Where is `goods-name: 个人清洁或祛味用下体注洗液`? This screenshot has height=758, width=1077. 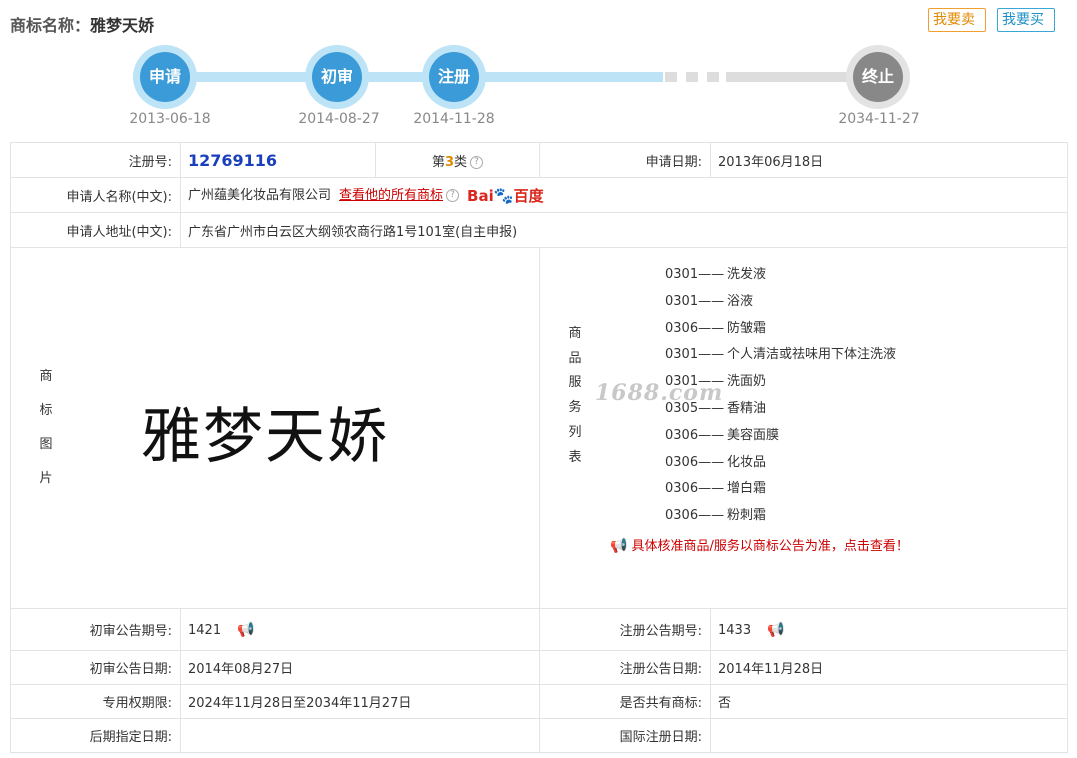 goods-name: 个人清洁或祛味用下体注洗液 is located at coordinates (812, 355).